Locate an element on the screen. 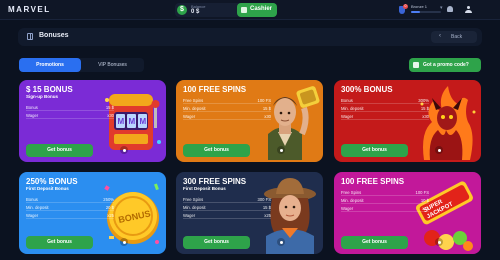  notifications-button: 0 is located at coordinates (403, 9).